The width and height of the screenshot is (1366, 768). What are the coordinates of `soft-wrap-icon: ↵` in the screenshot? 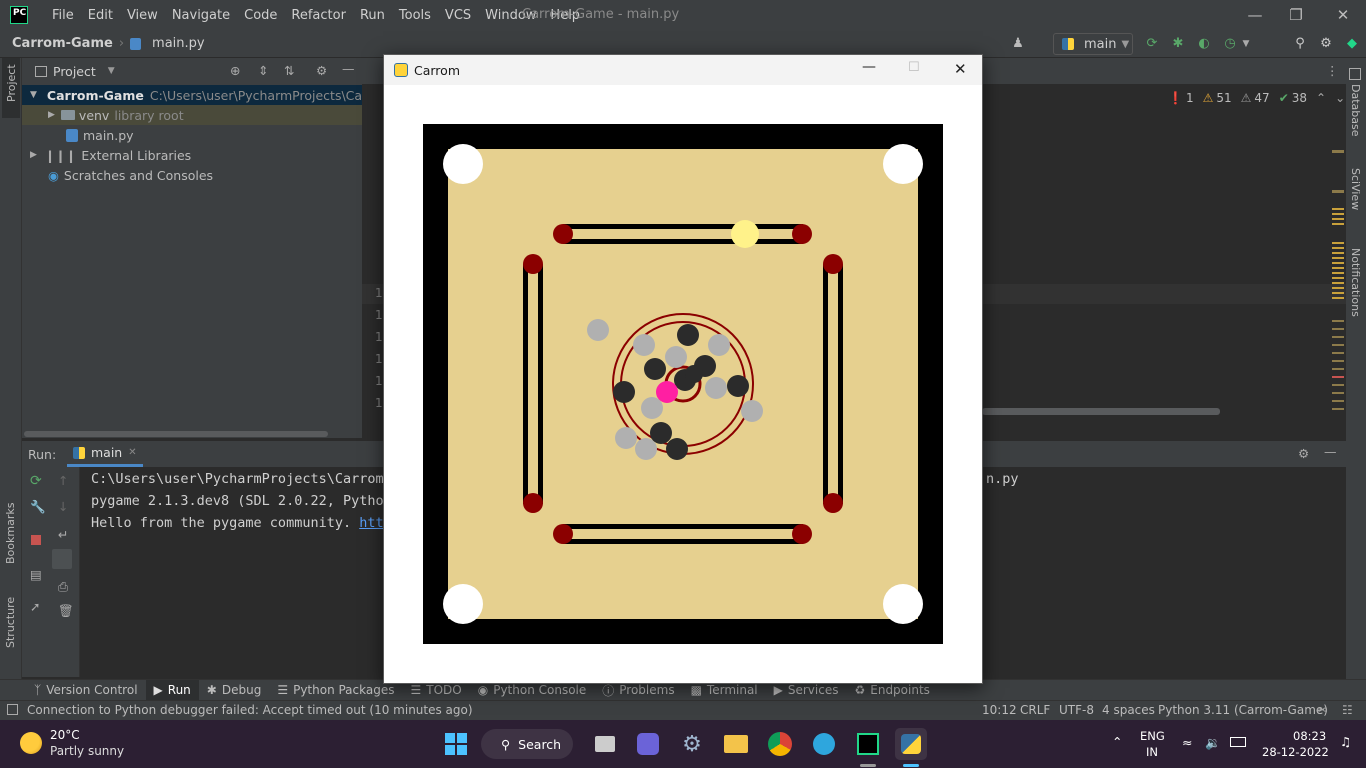 It's located at (63, 534).